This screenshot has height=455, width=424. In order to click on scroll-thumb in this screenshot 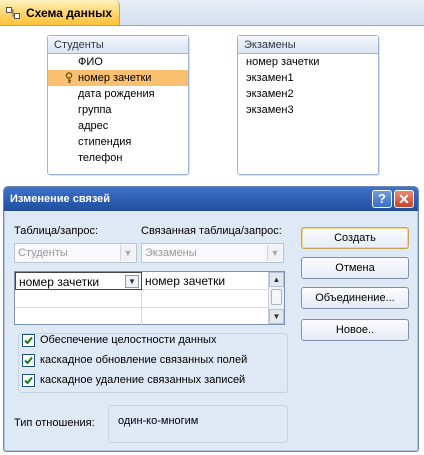, I will do `click(276, 297)`.